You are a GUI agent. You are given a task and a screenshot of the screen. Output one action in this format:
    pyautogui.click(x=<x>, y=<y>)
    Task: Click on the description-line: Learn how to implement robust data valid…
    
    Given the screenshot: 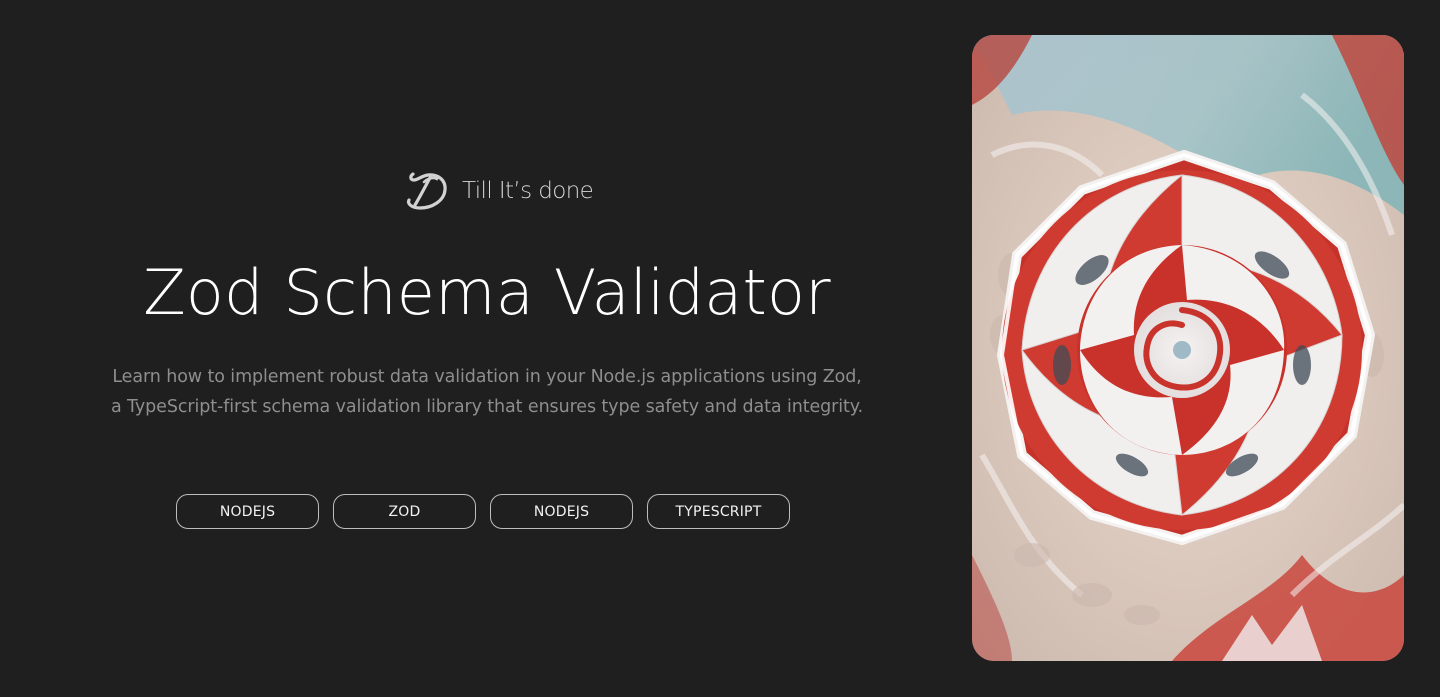 What is the action you would take?
    pyautogui.click(x=487, y=377)
    